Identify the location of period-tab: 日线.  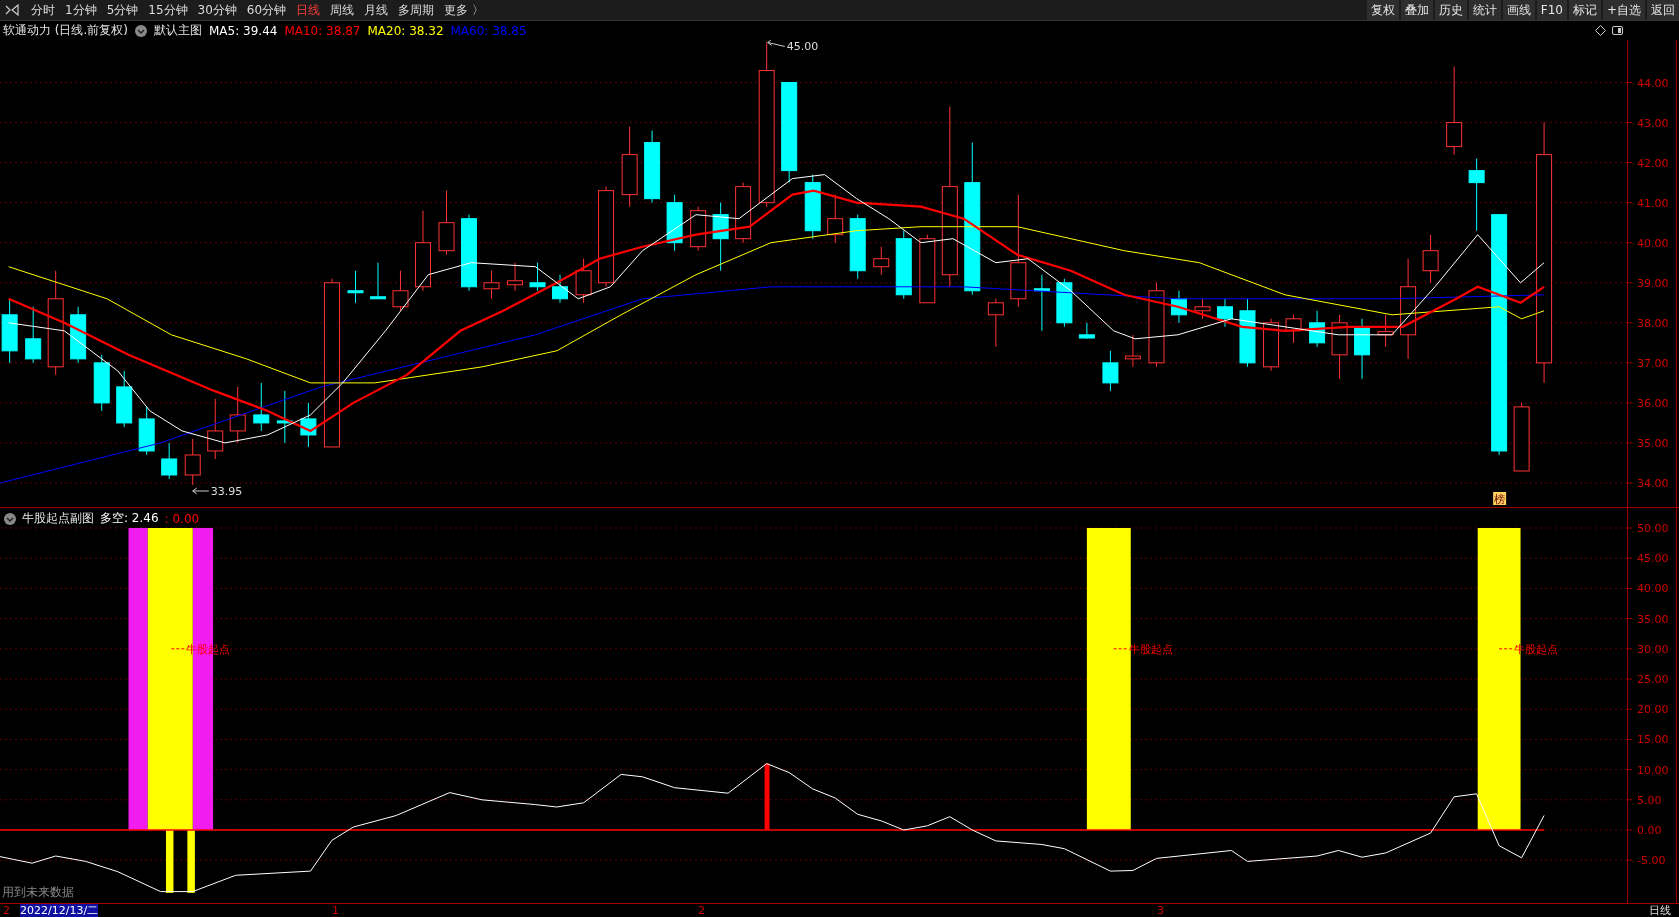
(308, 10).